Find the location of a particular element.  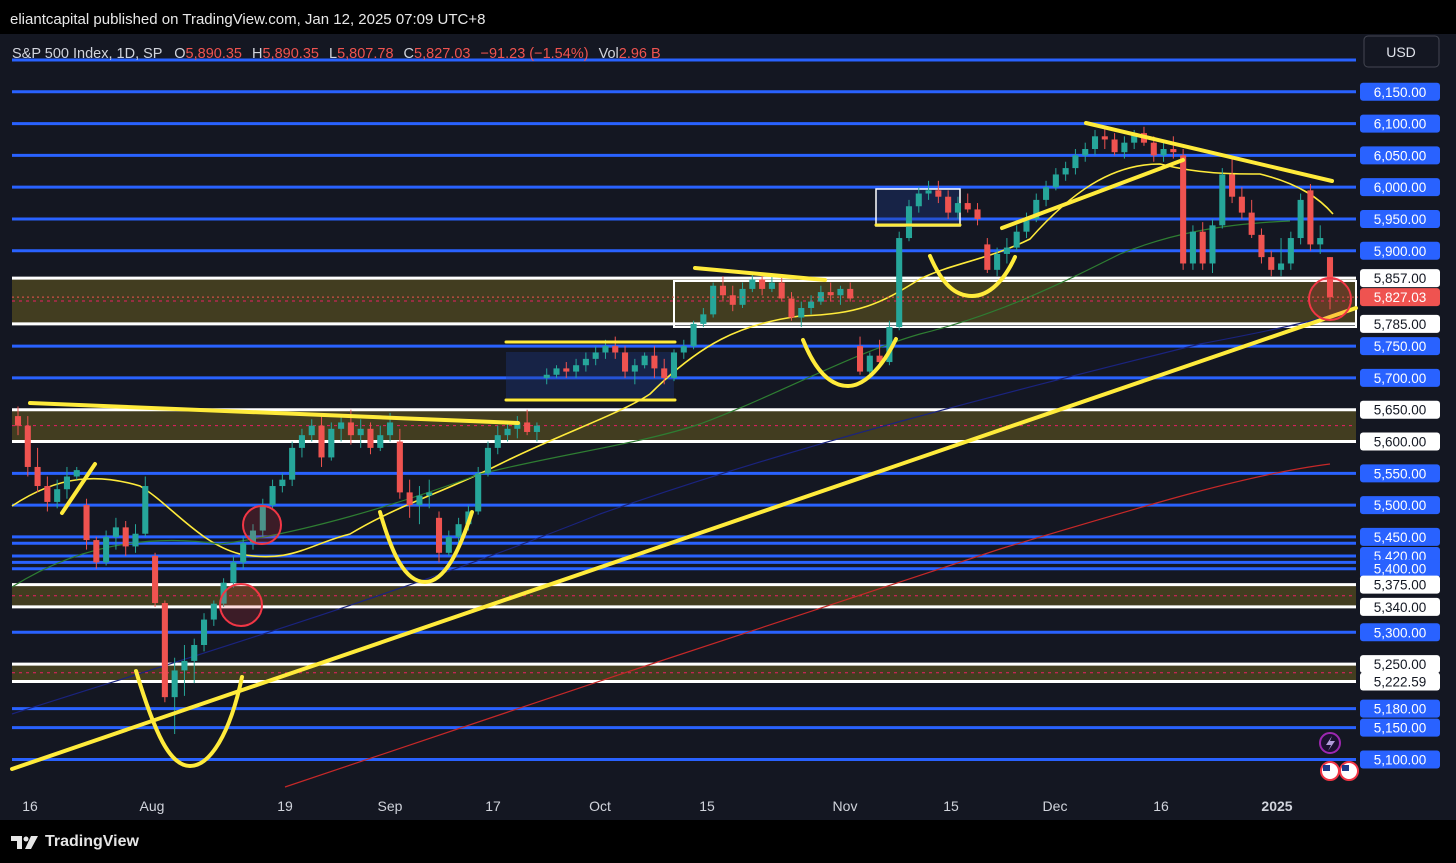

x-tick-label-3: Sep is located at coordinates (390, 806).